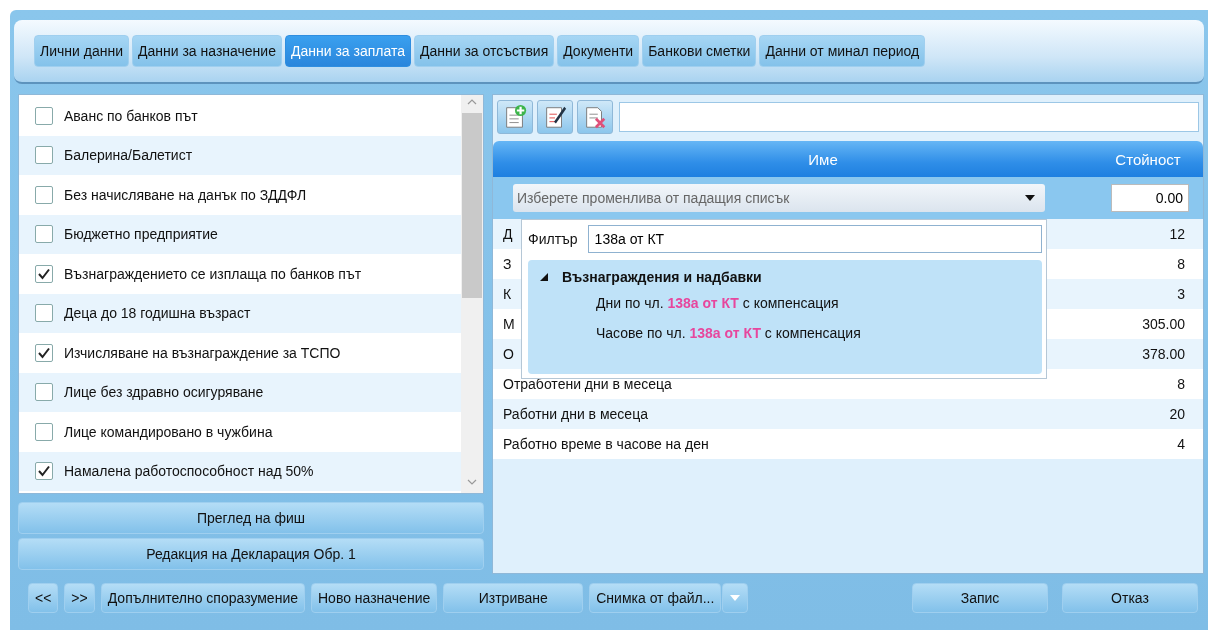 The height and width of the screenshot is (630, 1208). What do you see at coordinates (1150, 198) in the screenshot?
I see `value-field: 0.00` at bounding box center [1150, 198].